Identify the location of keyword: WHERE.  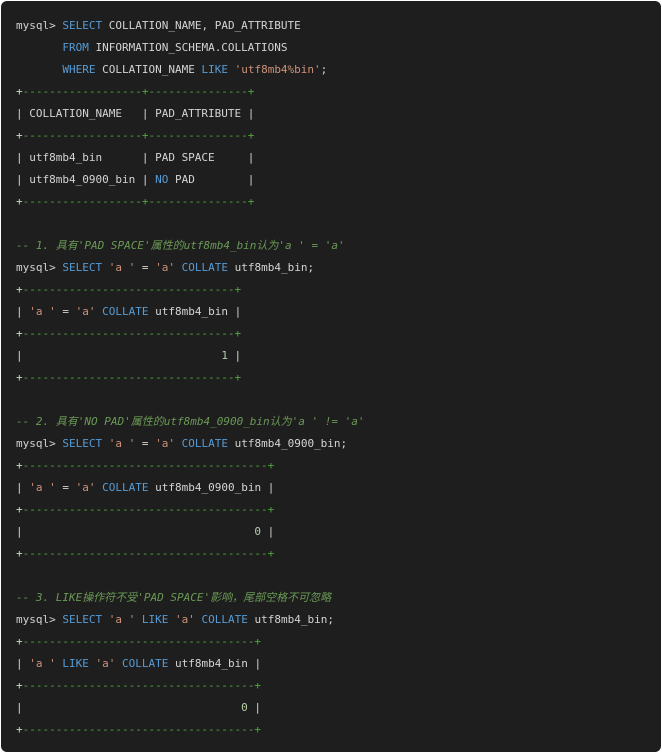
(79, 69).